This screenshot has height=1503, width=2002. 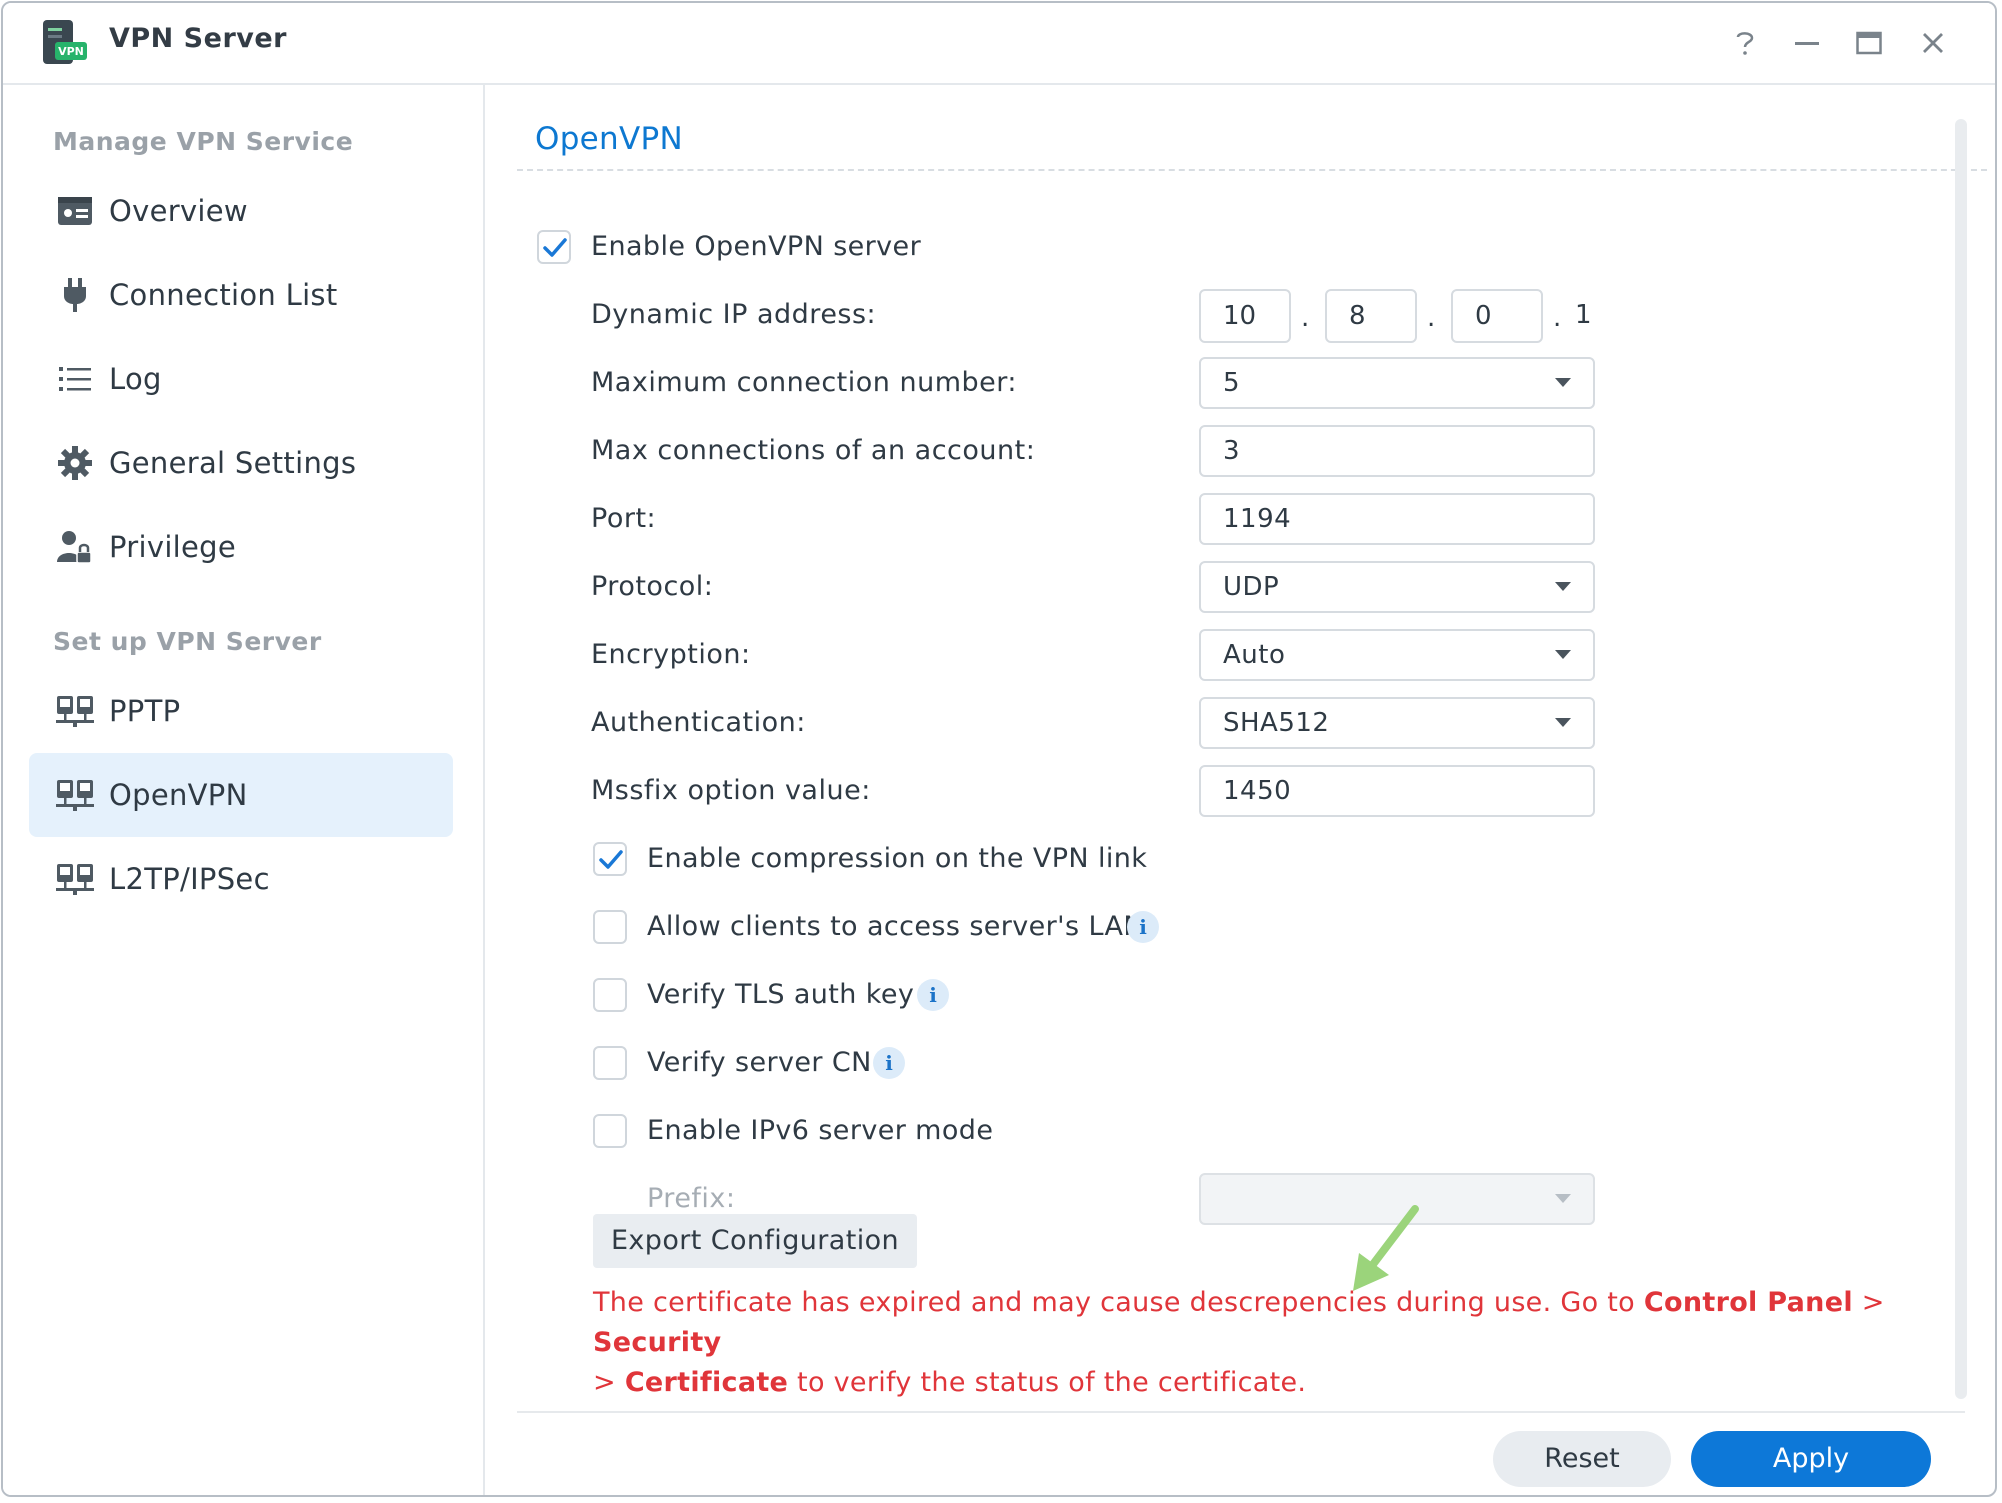 I want to click on ip-octet-1-input: 10, so click(x=1245, y=316).